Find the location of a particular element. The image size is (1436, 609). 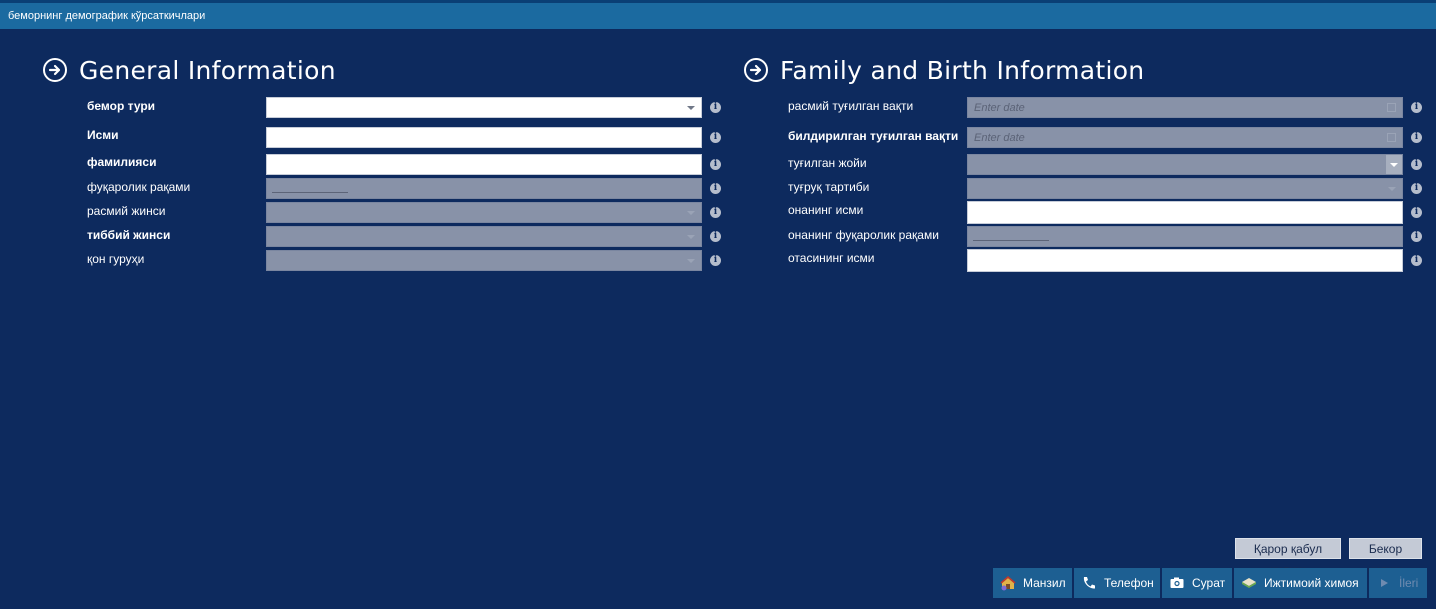

mother-citizen-number-label: онанинг фуқаролик рақами is located at coordinates (863, 235).